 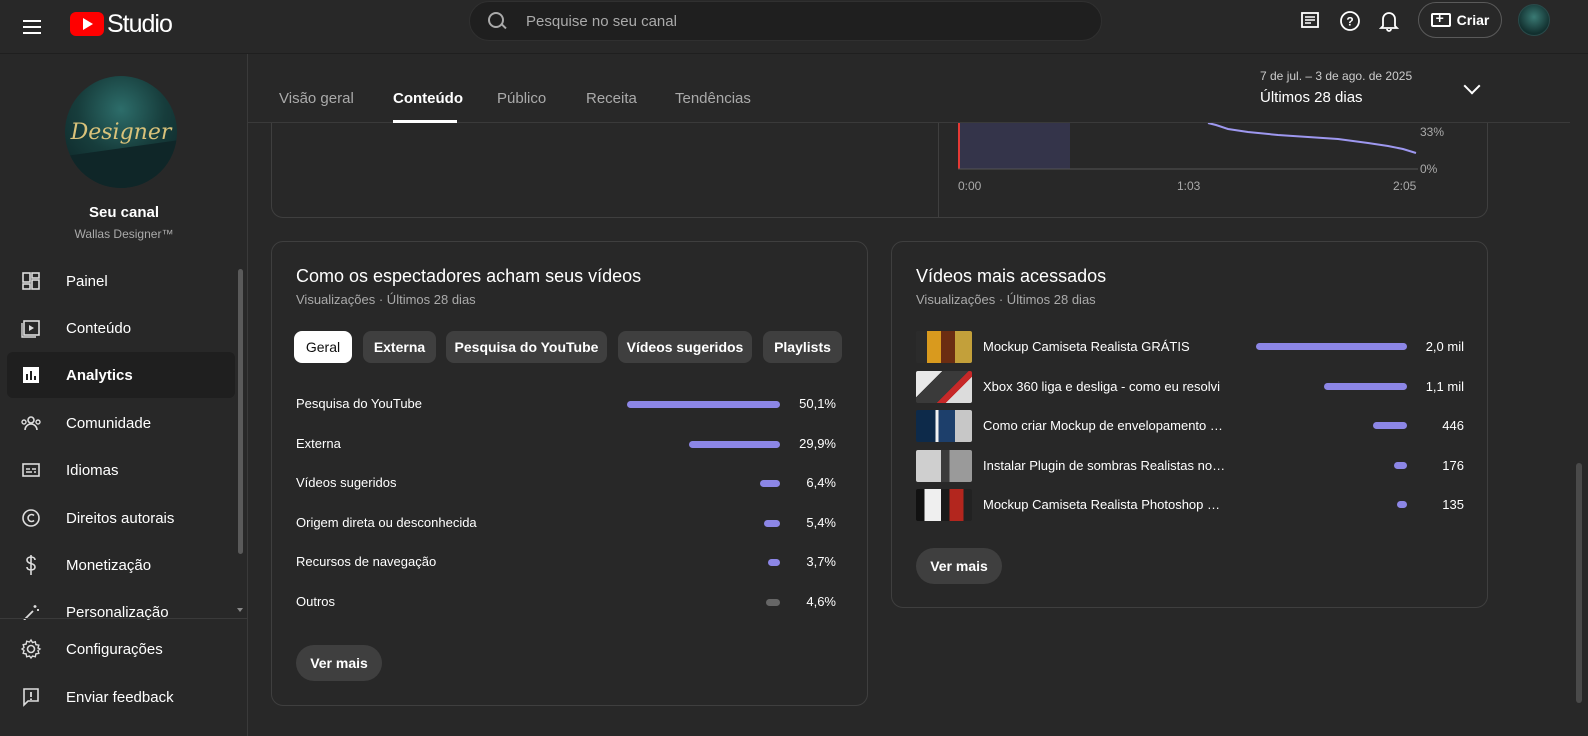 I want to click on search-bar, so click(x=785, y=21).